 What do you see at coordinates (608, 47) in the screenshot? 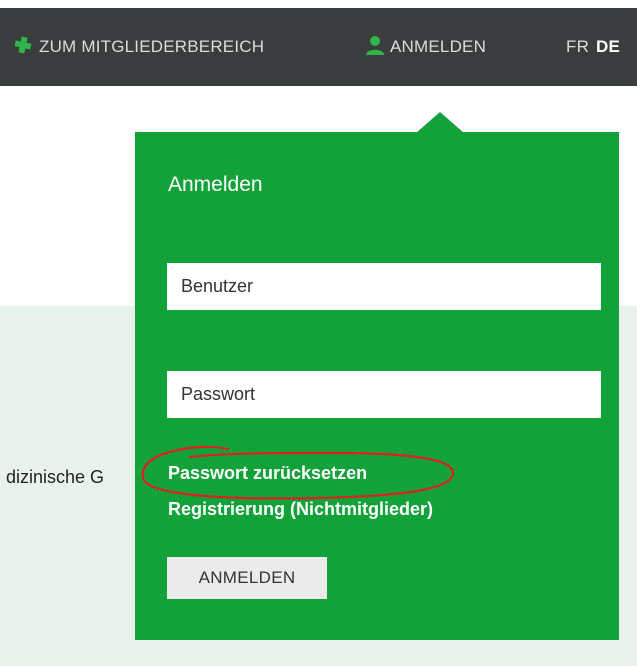
I see `language-de-link: DE` at bounding box center [608, 47].